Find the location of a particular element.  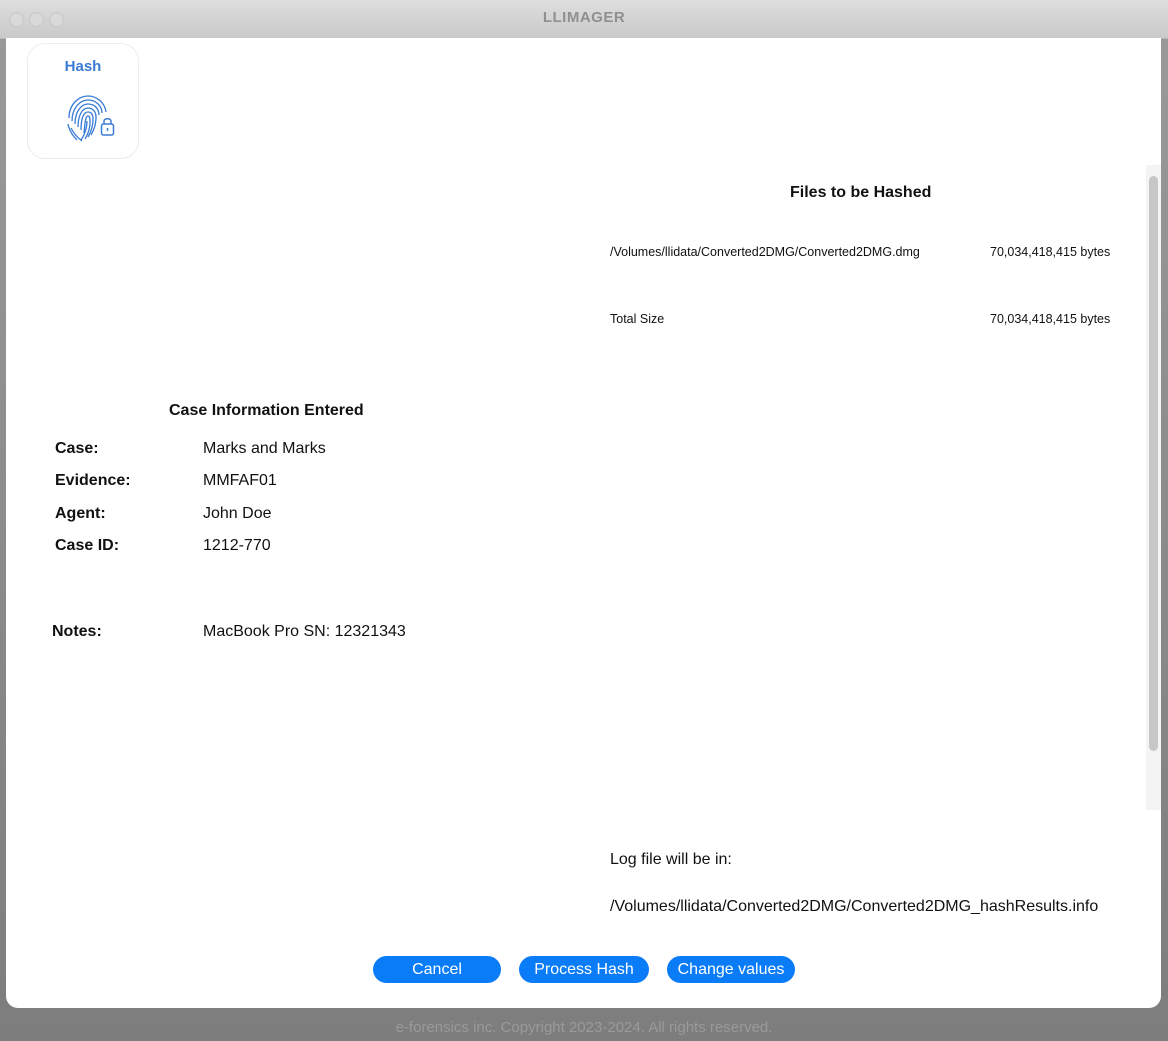

process-hash-button: Process Hash is located at coordinates (584, 969).